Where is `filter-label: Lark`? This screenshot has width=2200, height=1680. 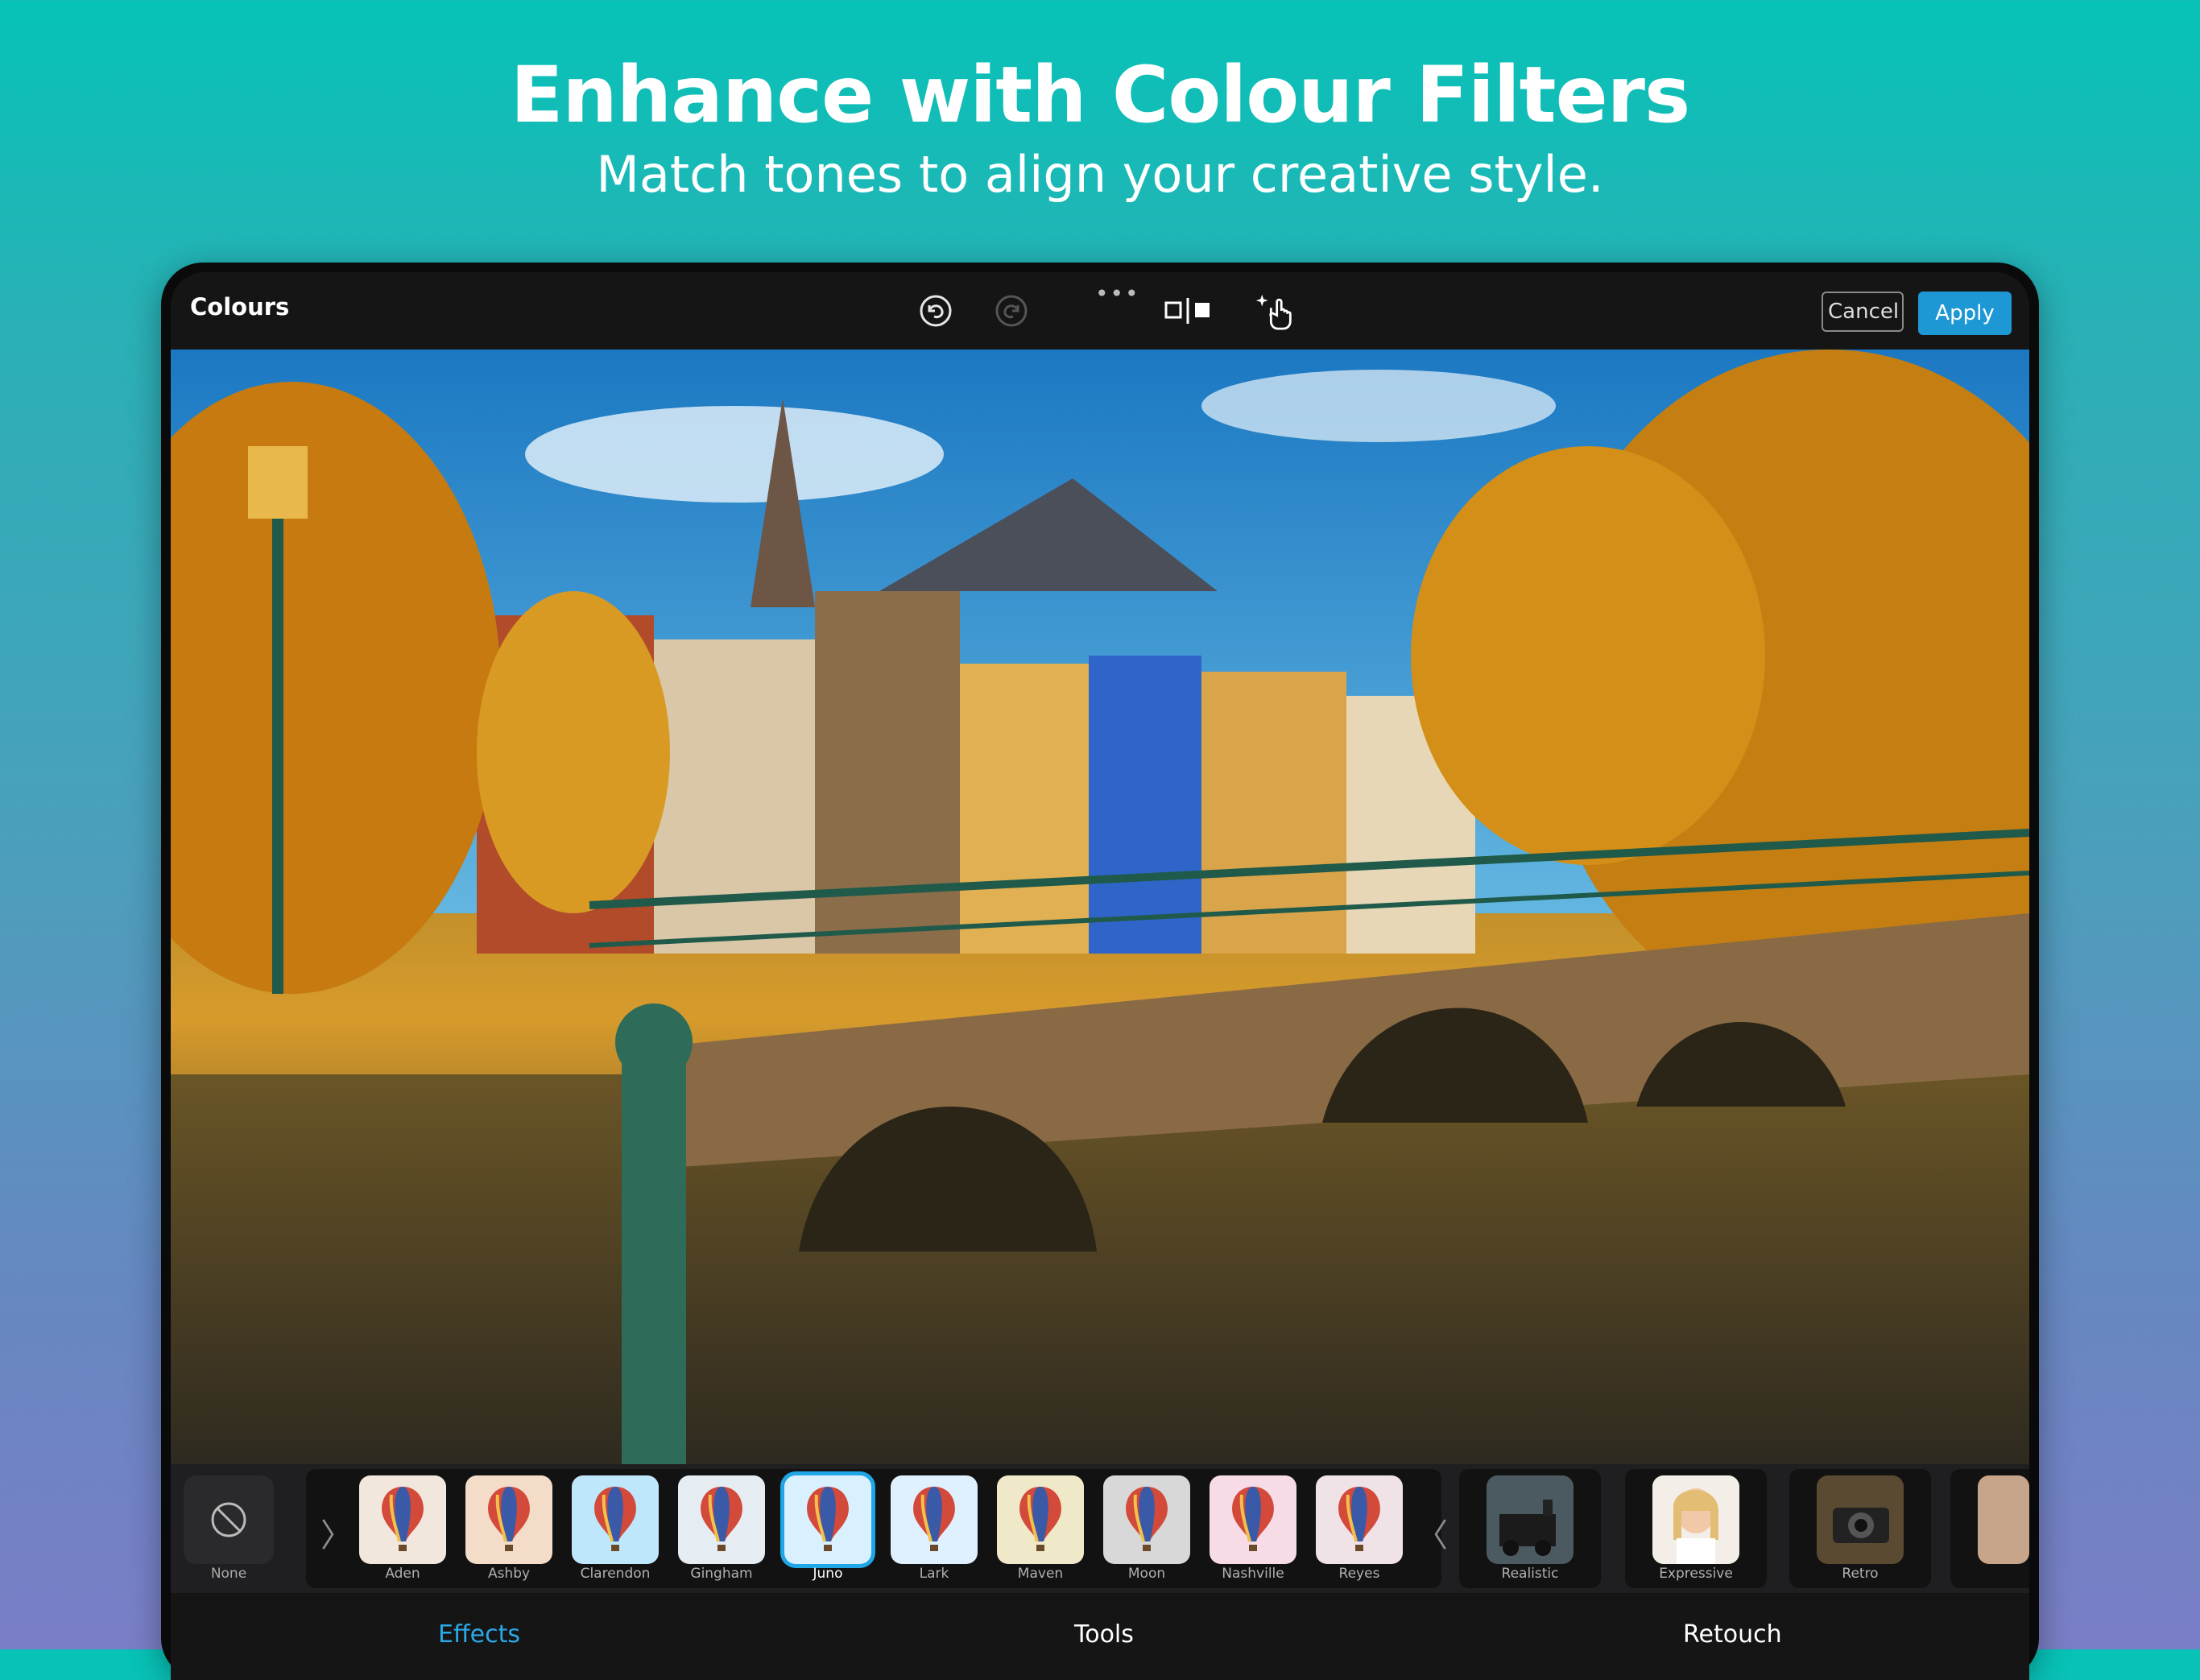
filter-label: Lark is located at coordinates (934, 1574).